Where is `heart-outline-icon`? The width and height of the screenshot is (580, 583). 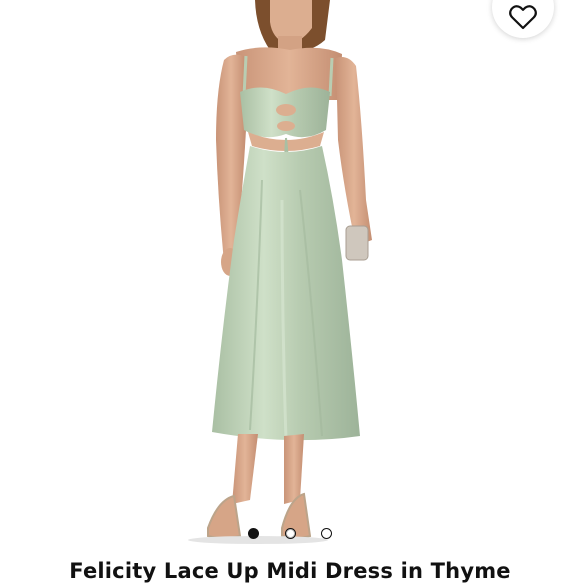
heart-outline-icon is located at coordinates (523, 17).